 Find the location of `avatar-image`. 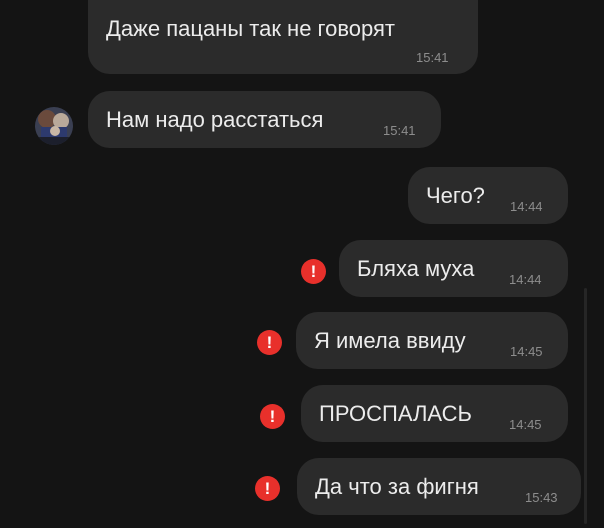

avatar-image is located at coordinates (54, 126).